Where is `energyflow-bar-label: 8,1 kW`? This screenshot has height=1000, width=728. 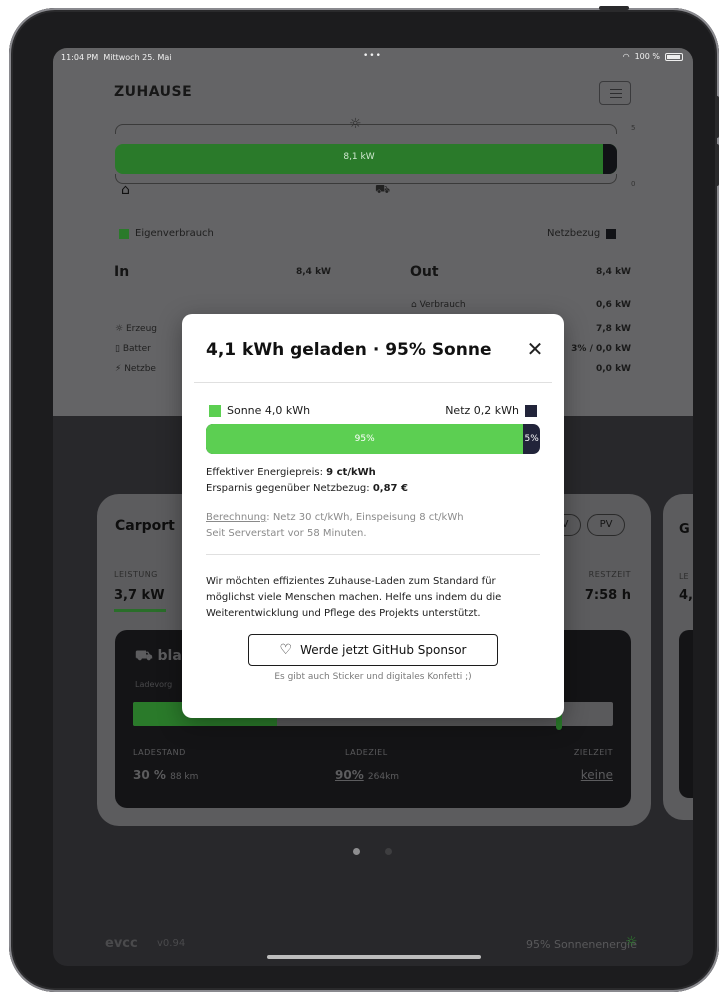 energyflow-bar-label: 8,1 kW is located at coordinates (359, 157).